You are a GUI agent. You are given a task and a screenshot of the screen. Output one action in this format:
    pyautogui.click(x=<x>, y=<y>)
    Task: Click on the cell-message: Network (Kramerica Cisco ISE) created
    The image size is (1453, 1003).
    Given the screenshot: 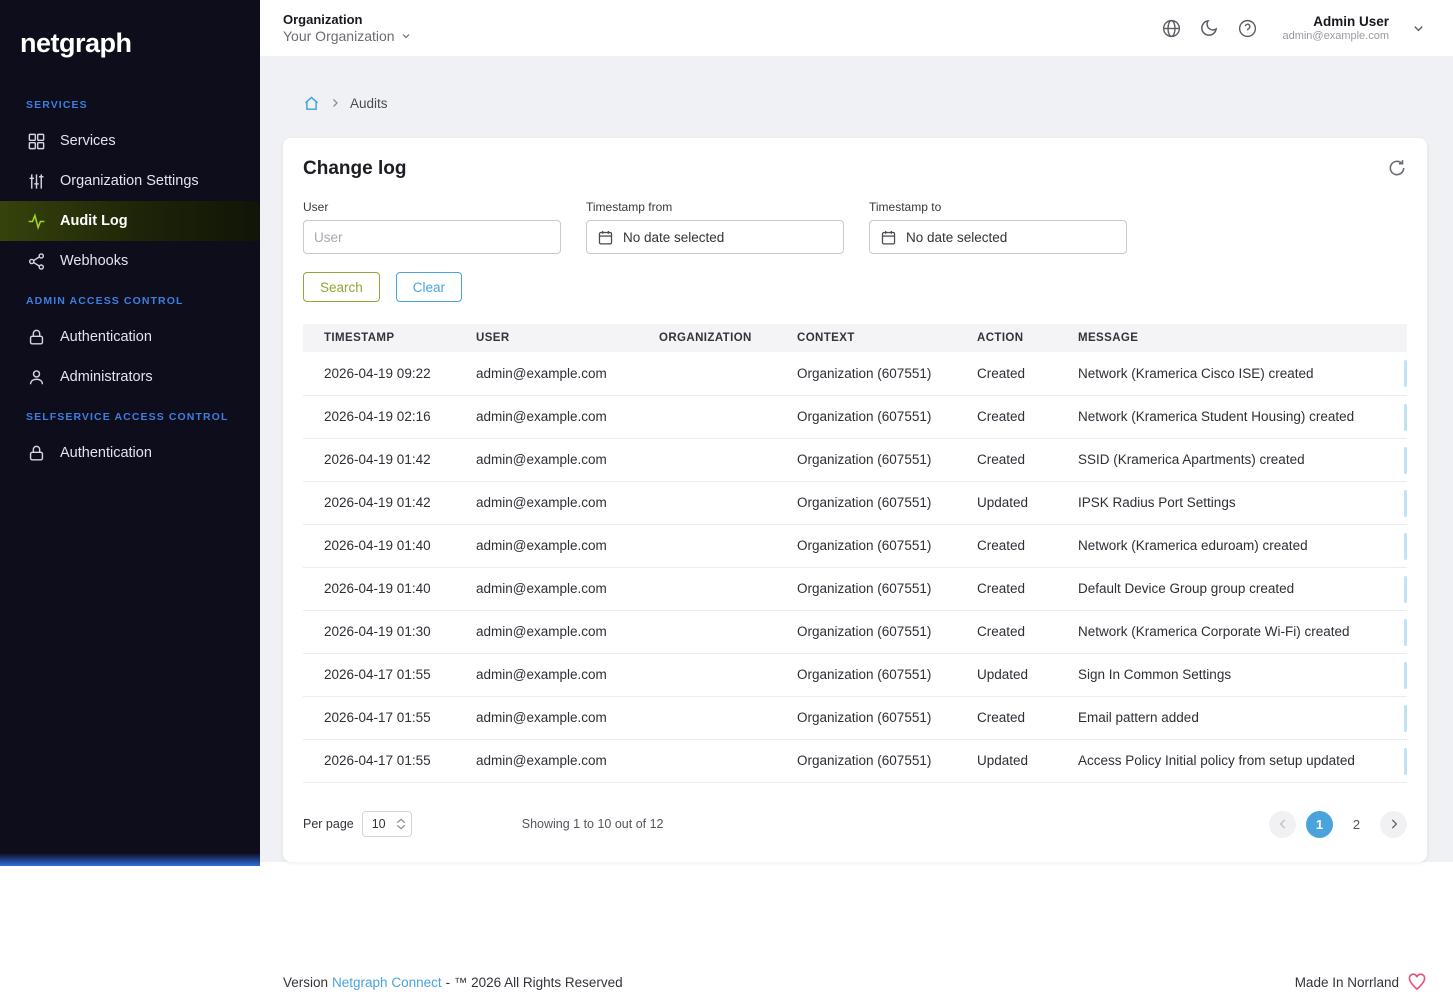 What is the action you would take?
    pyautogui.click(x=1232, y=374)
    